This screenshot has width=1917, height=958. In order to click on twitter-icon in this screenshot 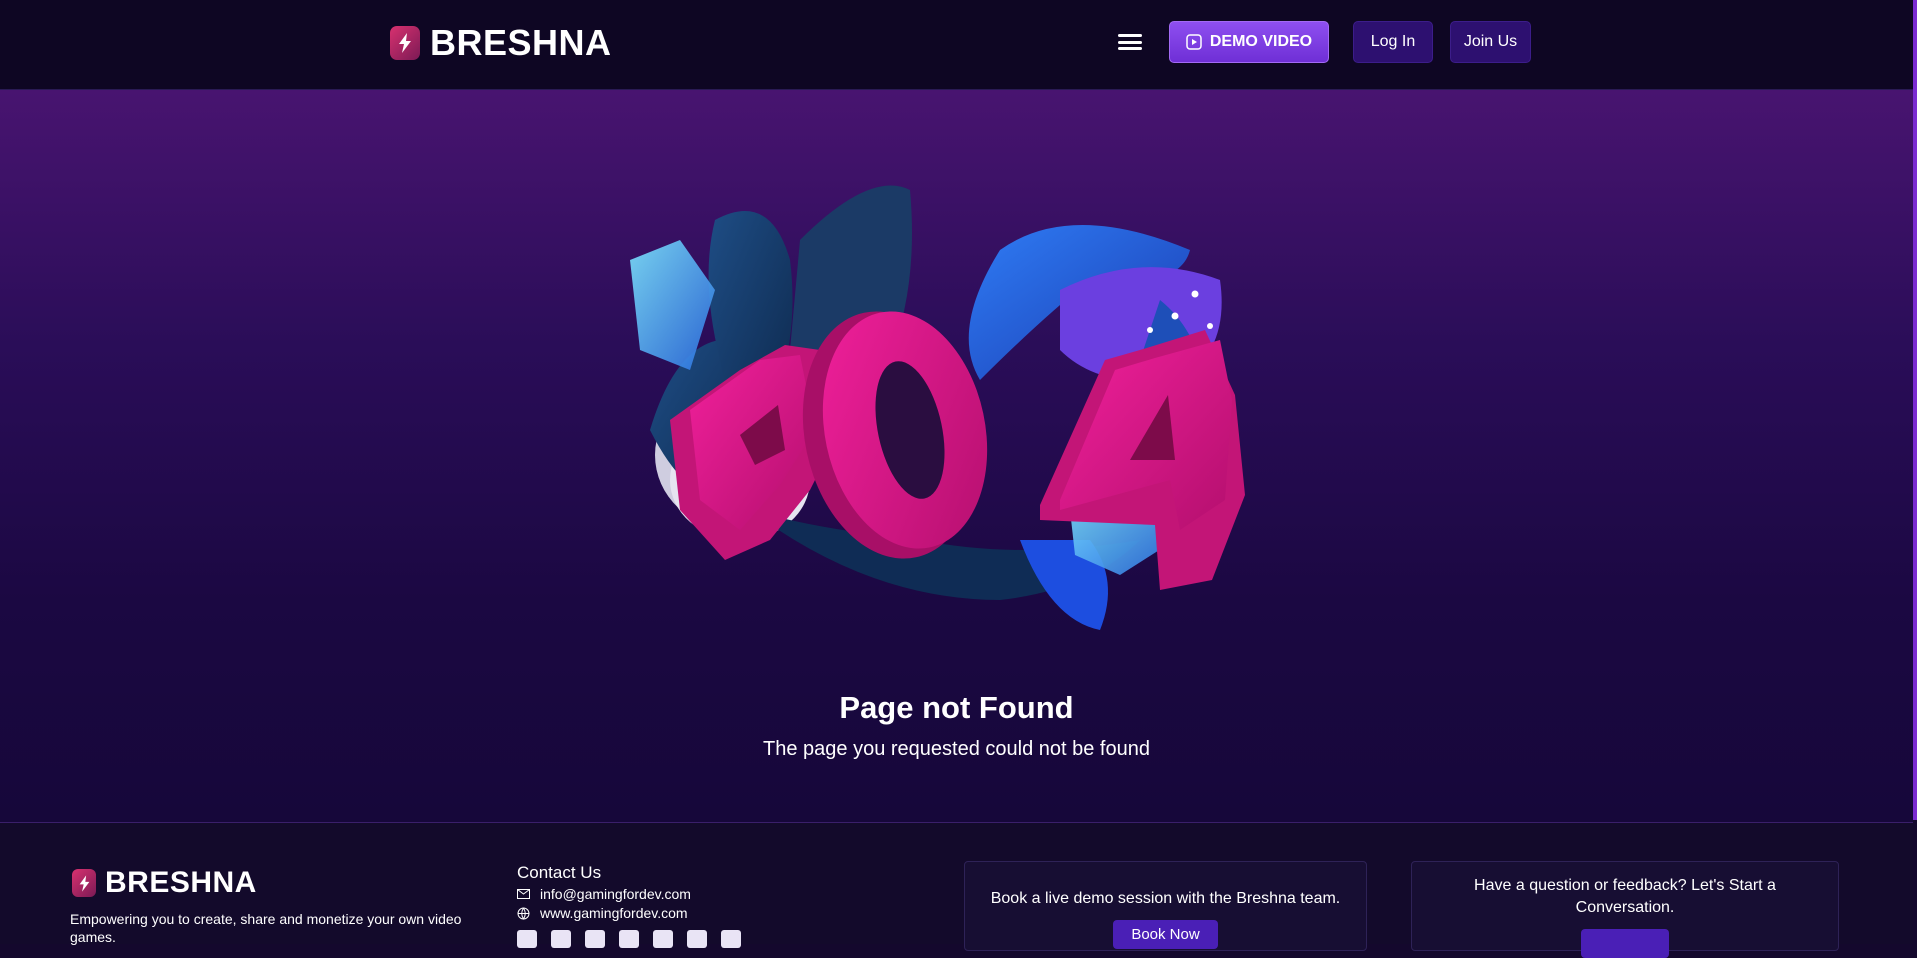, I will do `click(731, 939)`.